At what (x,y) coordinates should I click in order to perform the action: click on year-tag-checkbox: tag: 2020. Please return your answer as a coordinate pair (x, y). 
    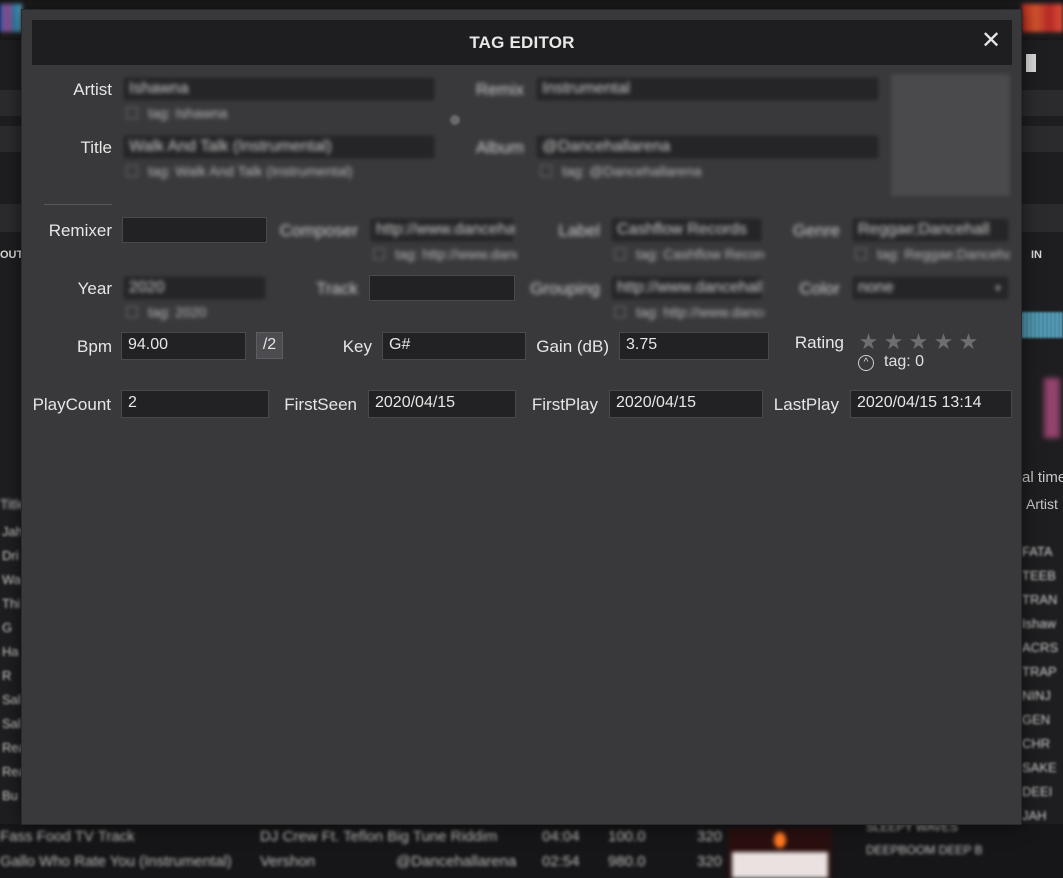
    Looking at the image, I should click on (196, 312).